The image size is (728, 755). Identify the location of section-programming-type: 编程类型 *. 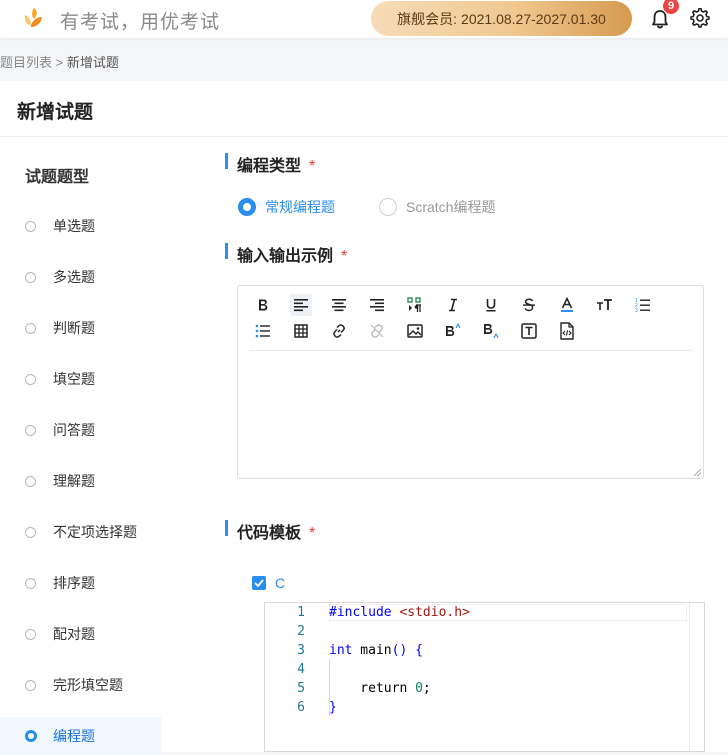
(270, 164).